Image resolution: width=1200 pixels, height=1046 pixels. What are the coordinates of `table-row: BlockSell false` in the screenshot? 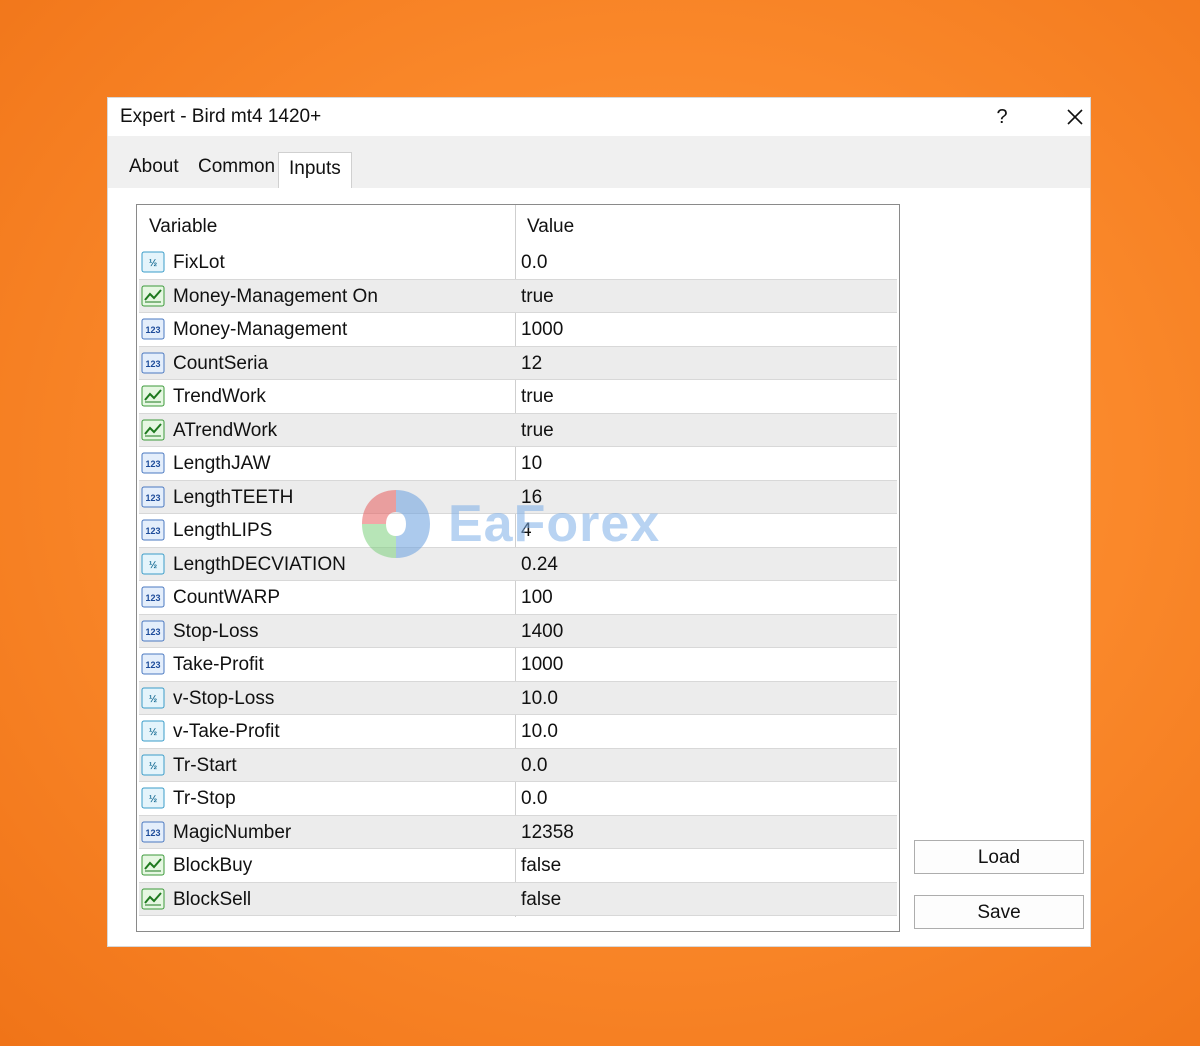 It's located at (518, 899).